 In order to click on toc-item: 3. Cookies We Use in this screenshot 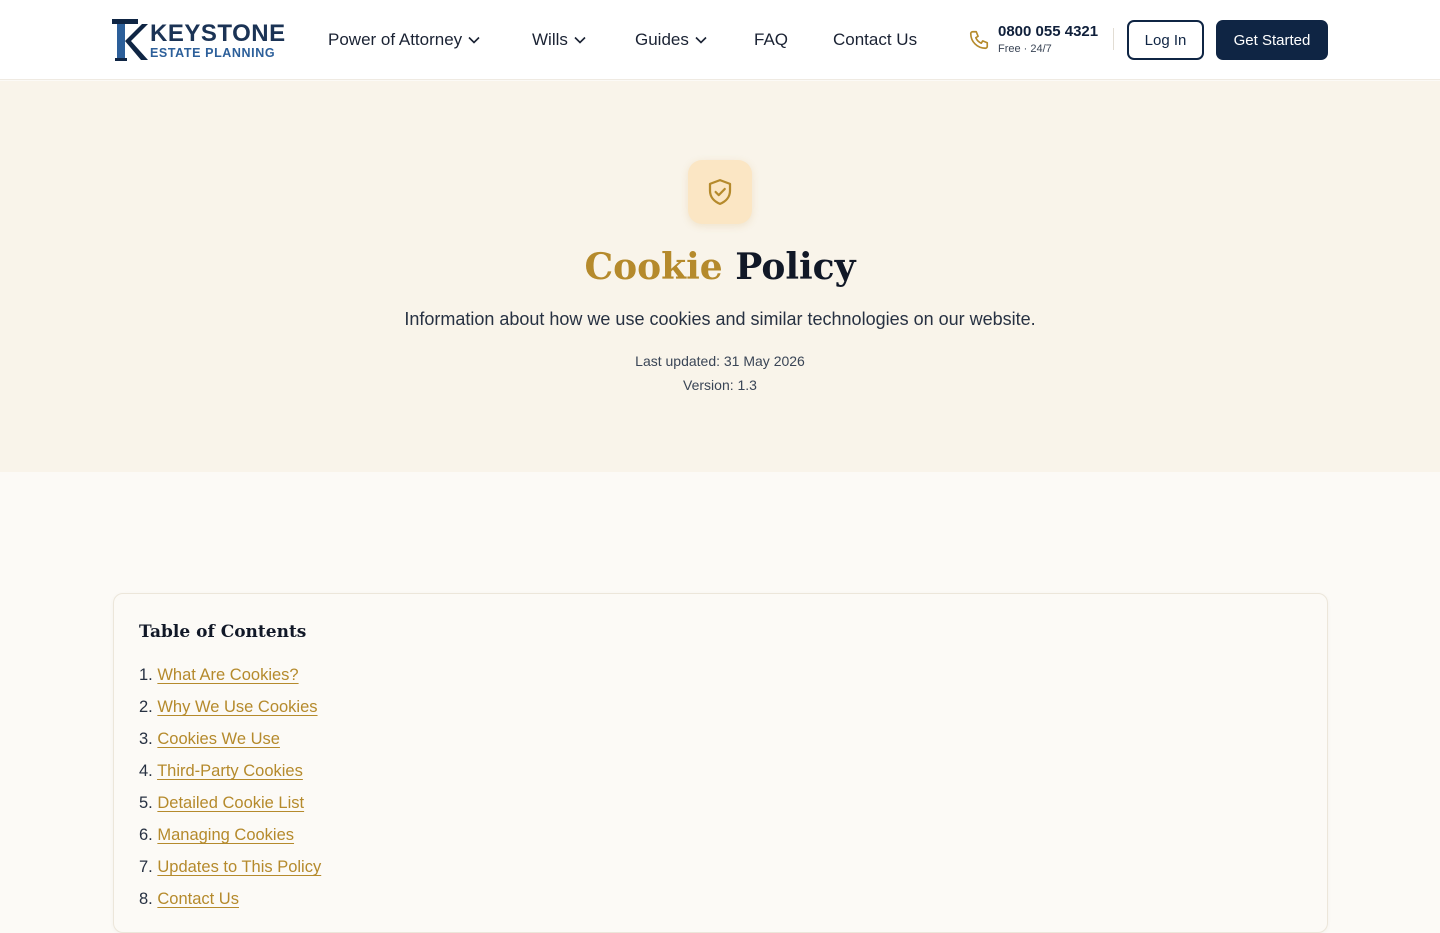, I will do `click(230, 742)`.